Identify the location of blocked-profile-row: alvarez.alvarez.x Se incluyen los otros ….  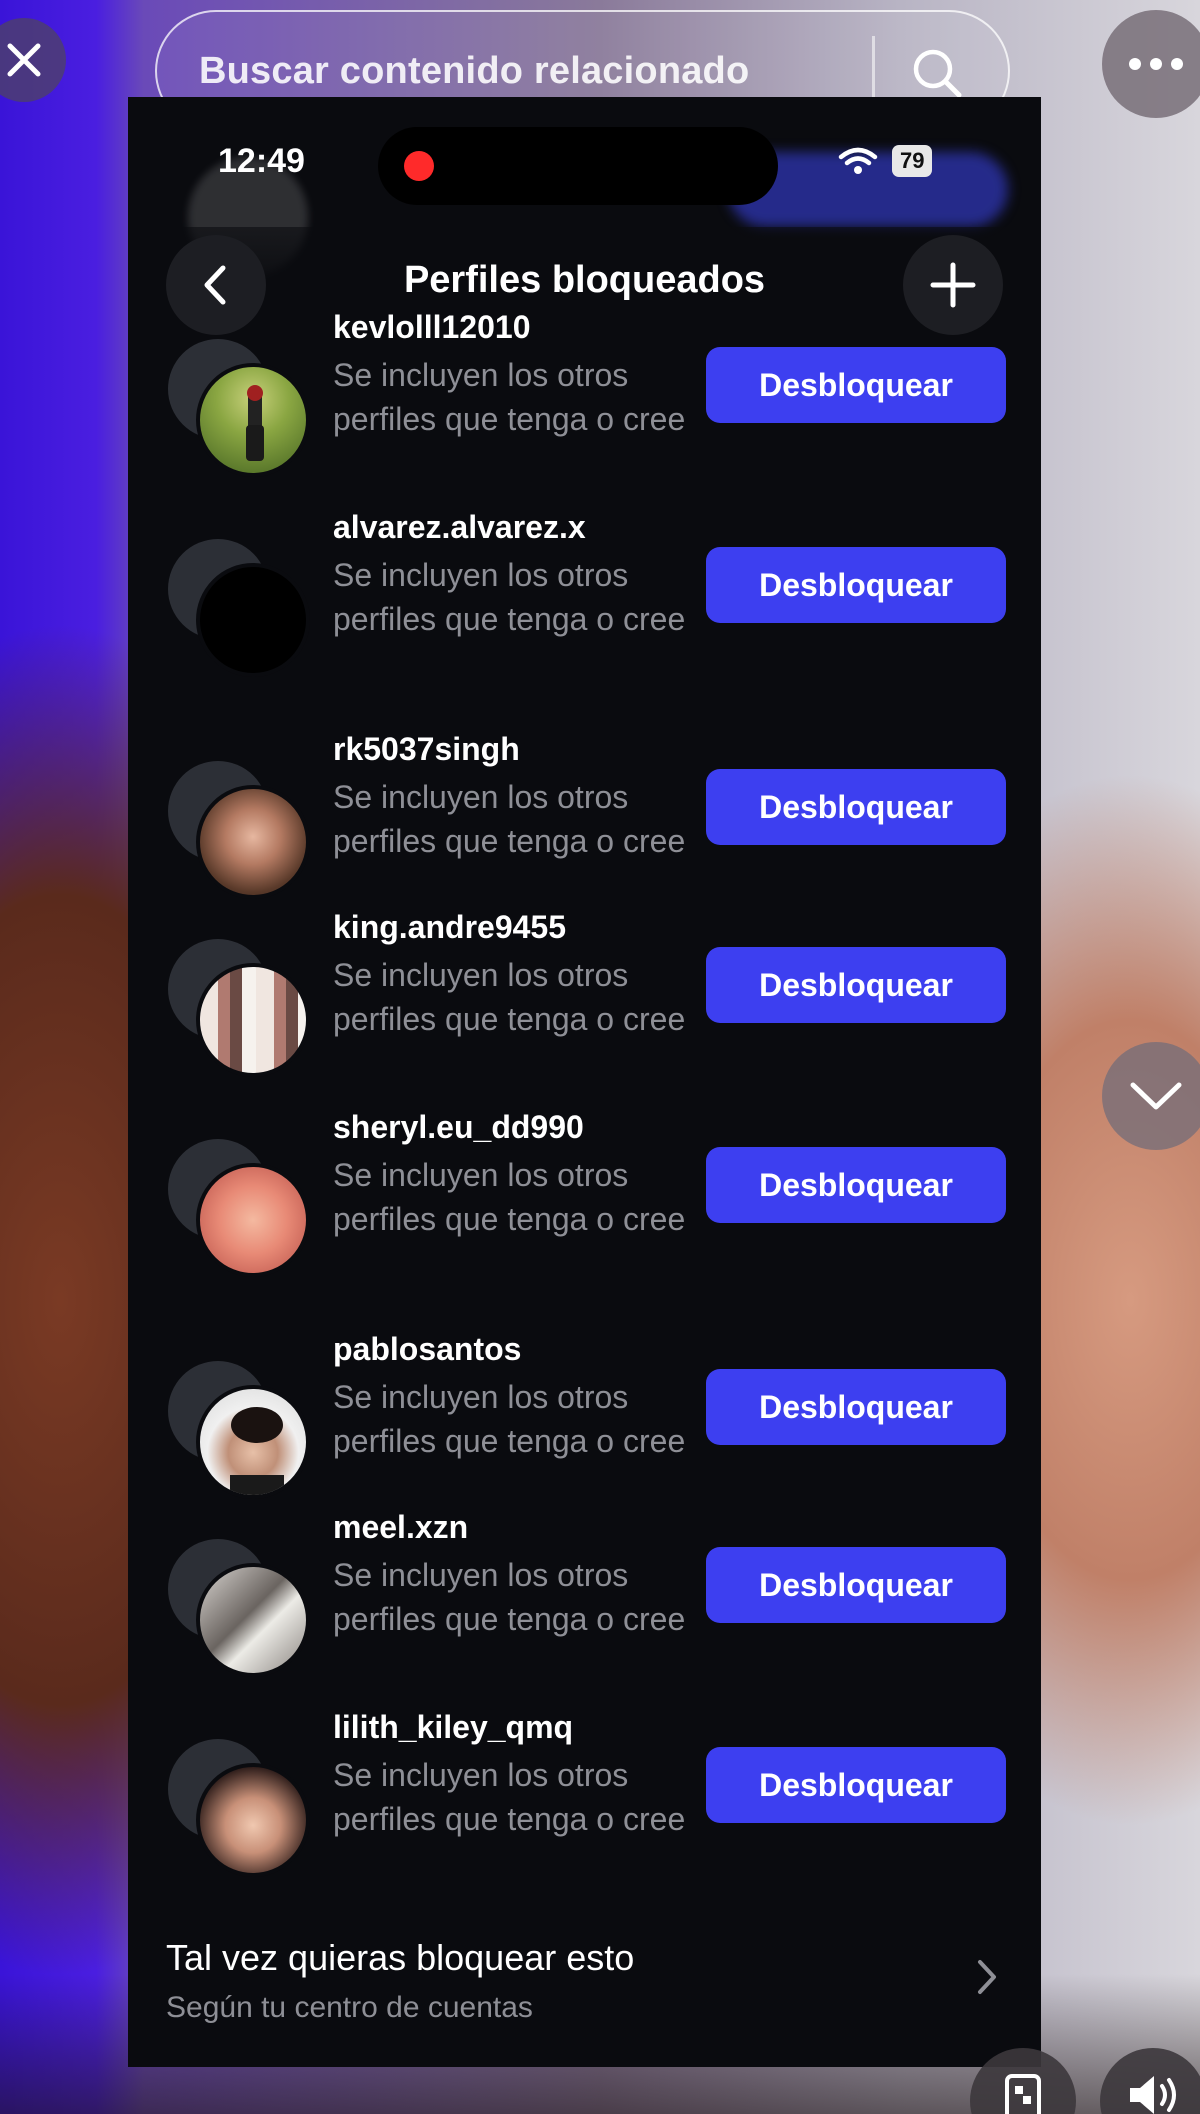
(584, 599).